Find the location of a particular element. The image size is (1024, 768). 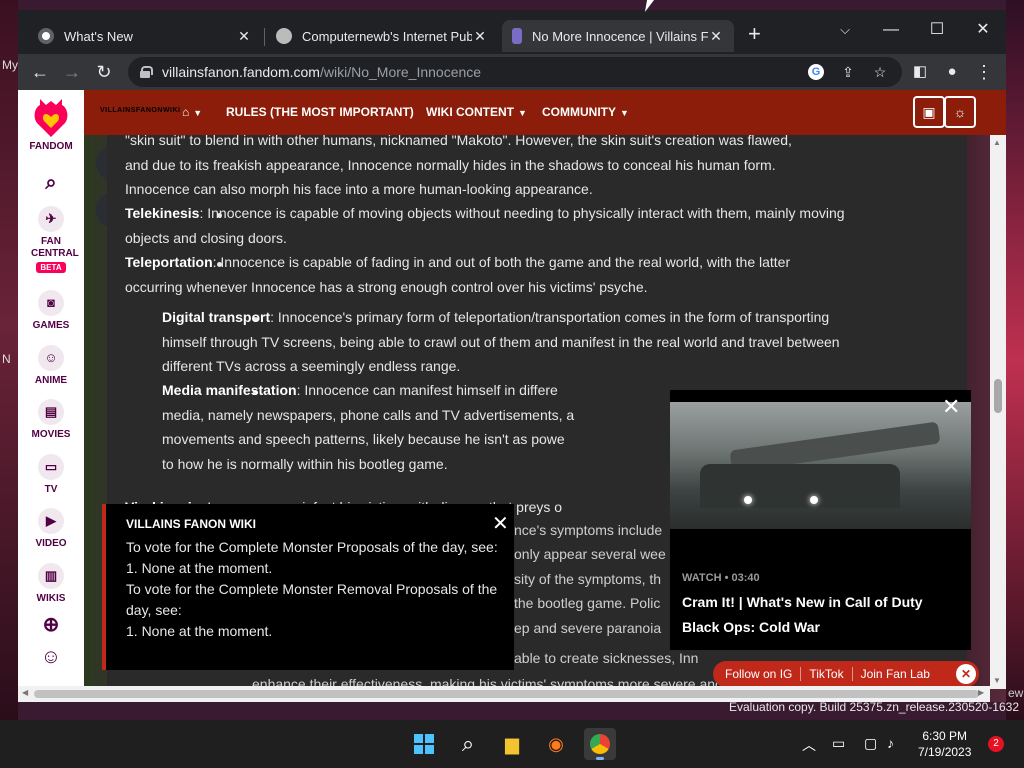

rail-games: ◙ GAMES is located at coordinates (51, 310).